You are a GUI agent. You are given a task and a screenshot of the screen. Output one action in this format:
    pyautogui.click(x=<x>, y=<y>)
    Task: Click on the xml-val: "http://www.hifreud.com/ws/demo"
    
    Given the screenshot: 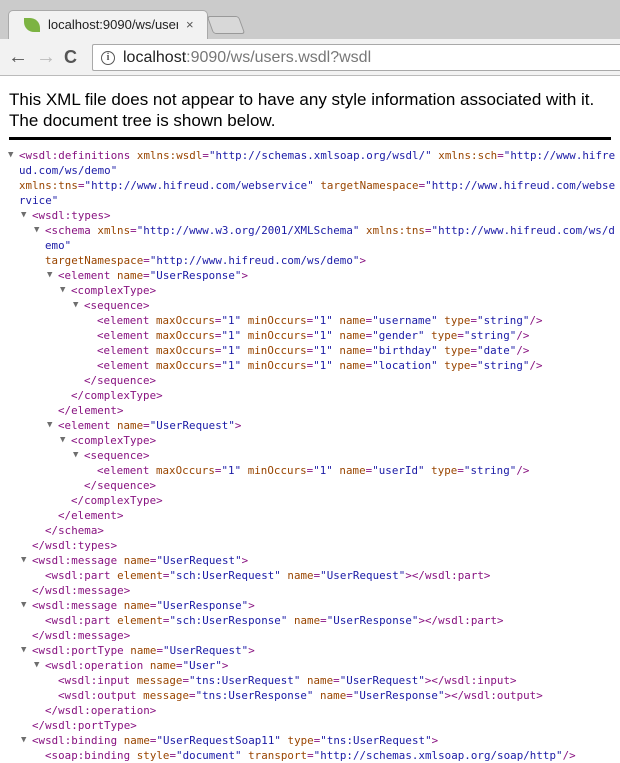 What is the action you would take?
    pyautogui.click(x=254, y=260)
    